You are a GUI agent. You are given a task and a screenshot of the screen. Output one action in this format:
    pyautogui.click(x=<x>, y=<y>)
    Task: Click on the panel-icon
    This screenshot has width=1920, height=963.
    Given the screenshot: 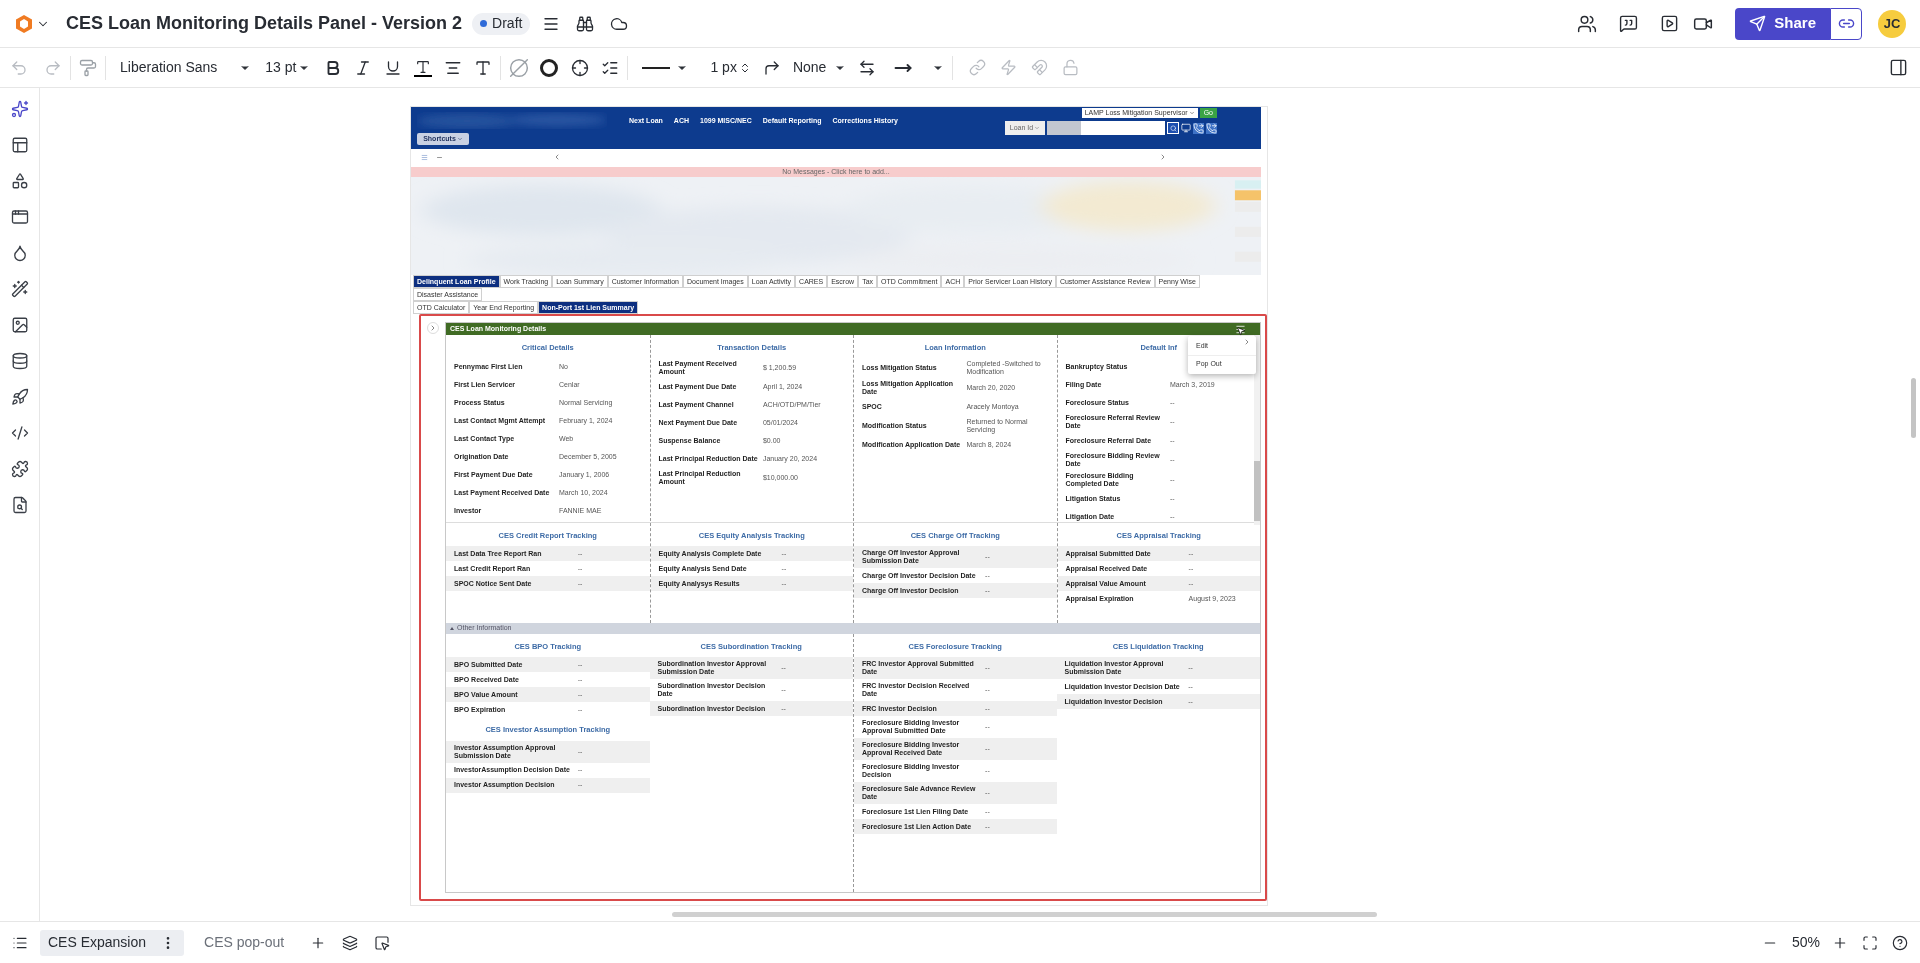 What is the action you would take?
    pyautogui.click(x=1898, y=67)
    